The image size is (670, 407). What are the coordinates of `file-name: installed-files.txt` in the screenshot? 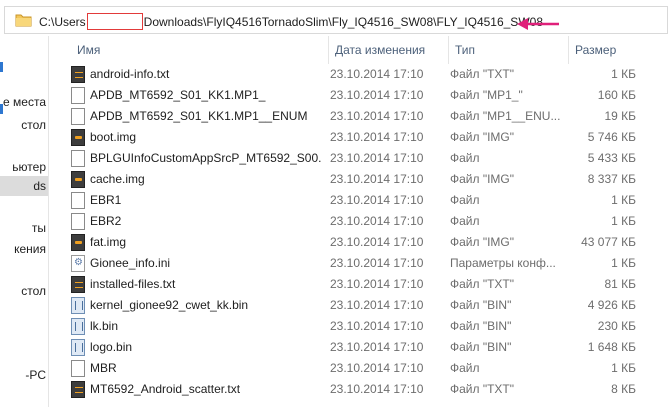 It's located at (133, 284).